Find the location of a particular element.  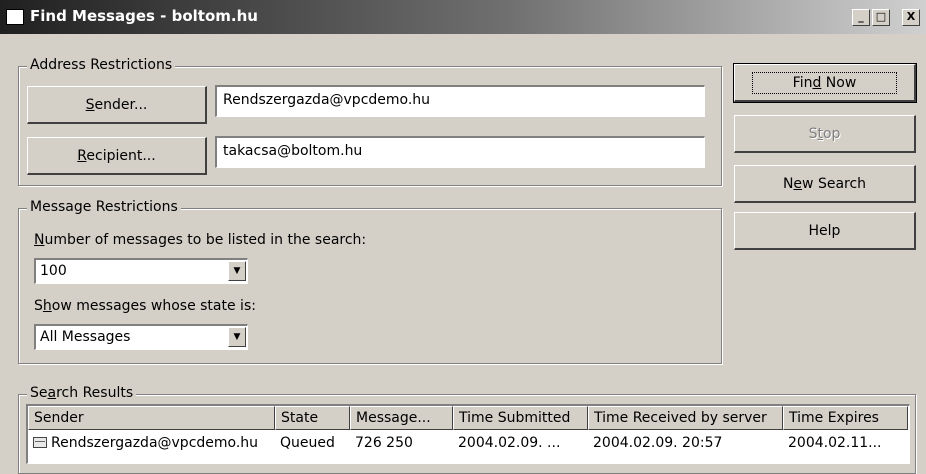

window-icon is located at coordinates (15, 17).